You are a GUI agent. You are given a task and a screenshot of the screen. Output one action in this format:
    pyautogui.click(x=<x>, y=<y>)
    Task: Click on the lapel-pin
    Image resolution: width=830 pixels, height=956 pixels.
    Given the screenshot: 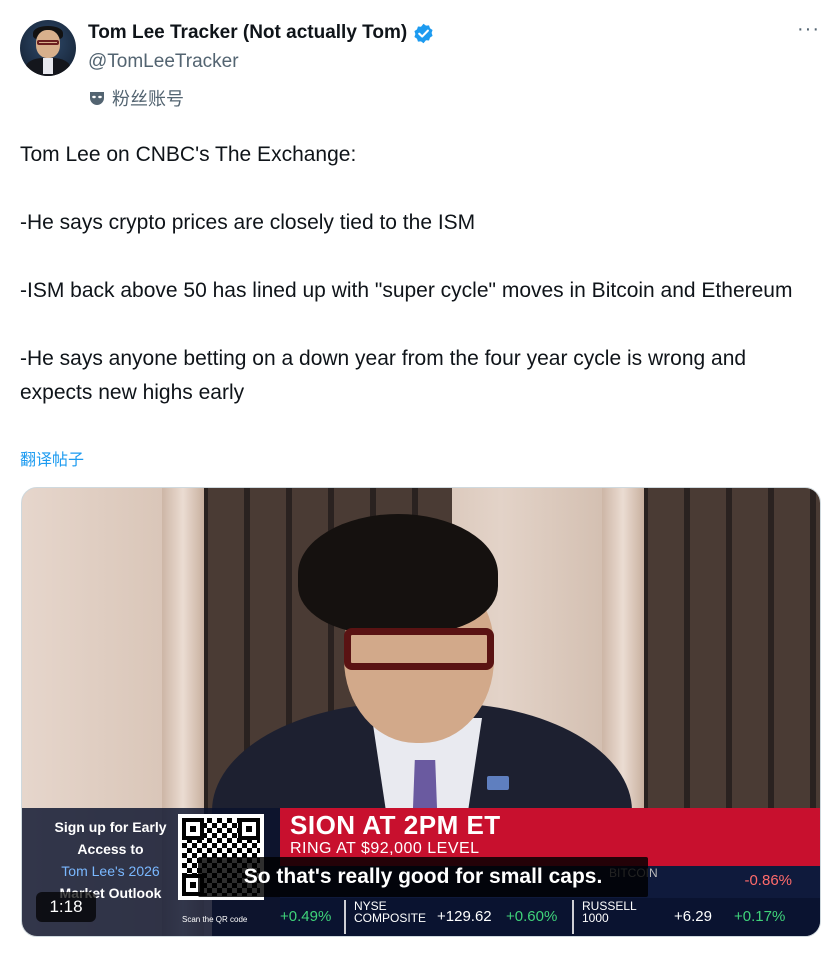 What is the action you would take?
    pyautogui.click(x=498, y=783)
    